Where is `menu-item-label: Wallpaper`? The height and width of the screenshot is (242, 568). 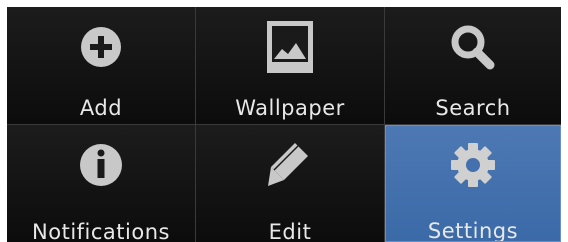 menu-item-label: Wallpaper is located at coordinates (290, 108).